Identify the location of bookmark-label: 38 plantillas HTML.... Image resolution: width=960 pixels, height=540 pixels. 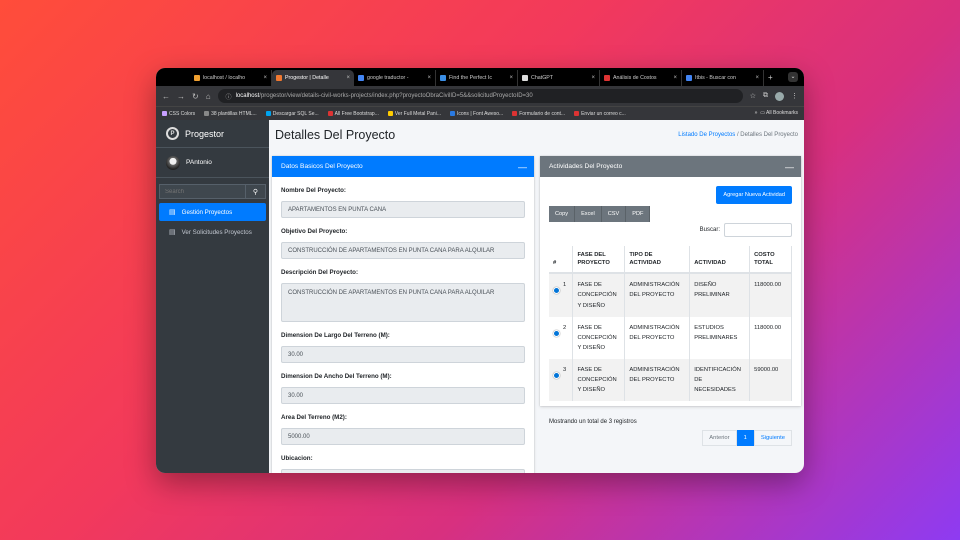
(234, 113).